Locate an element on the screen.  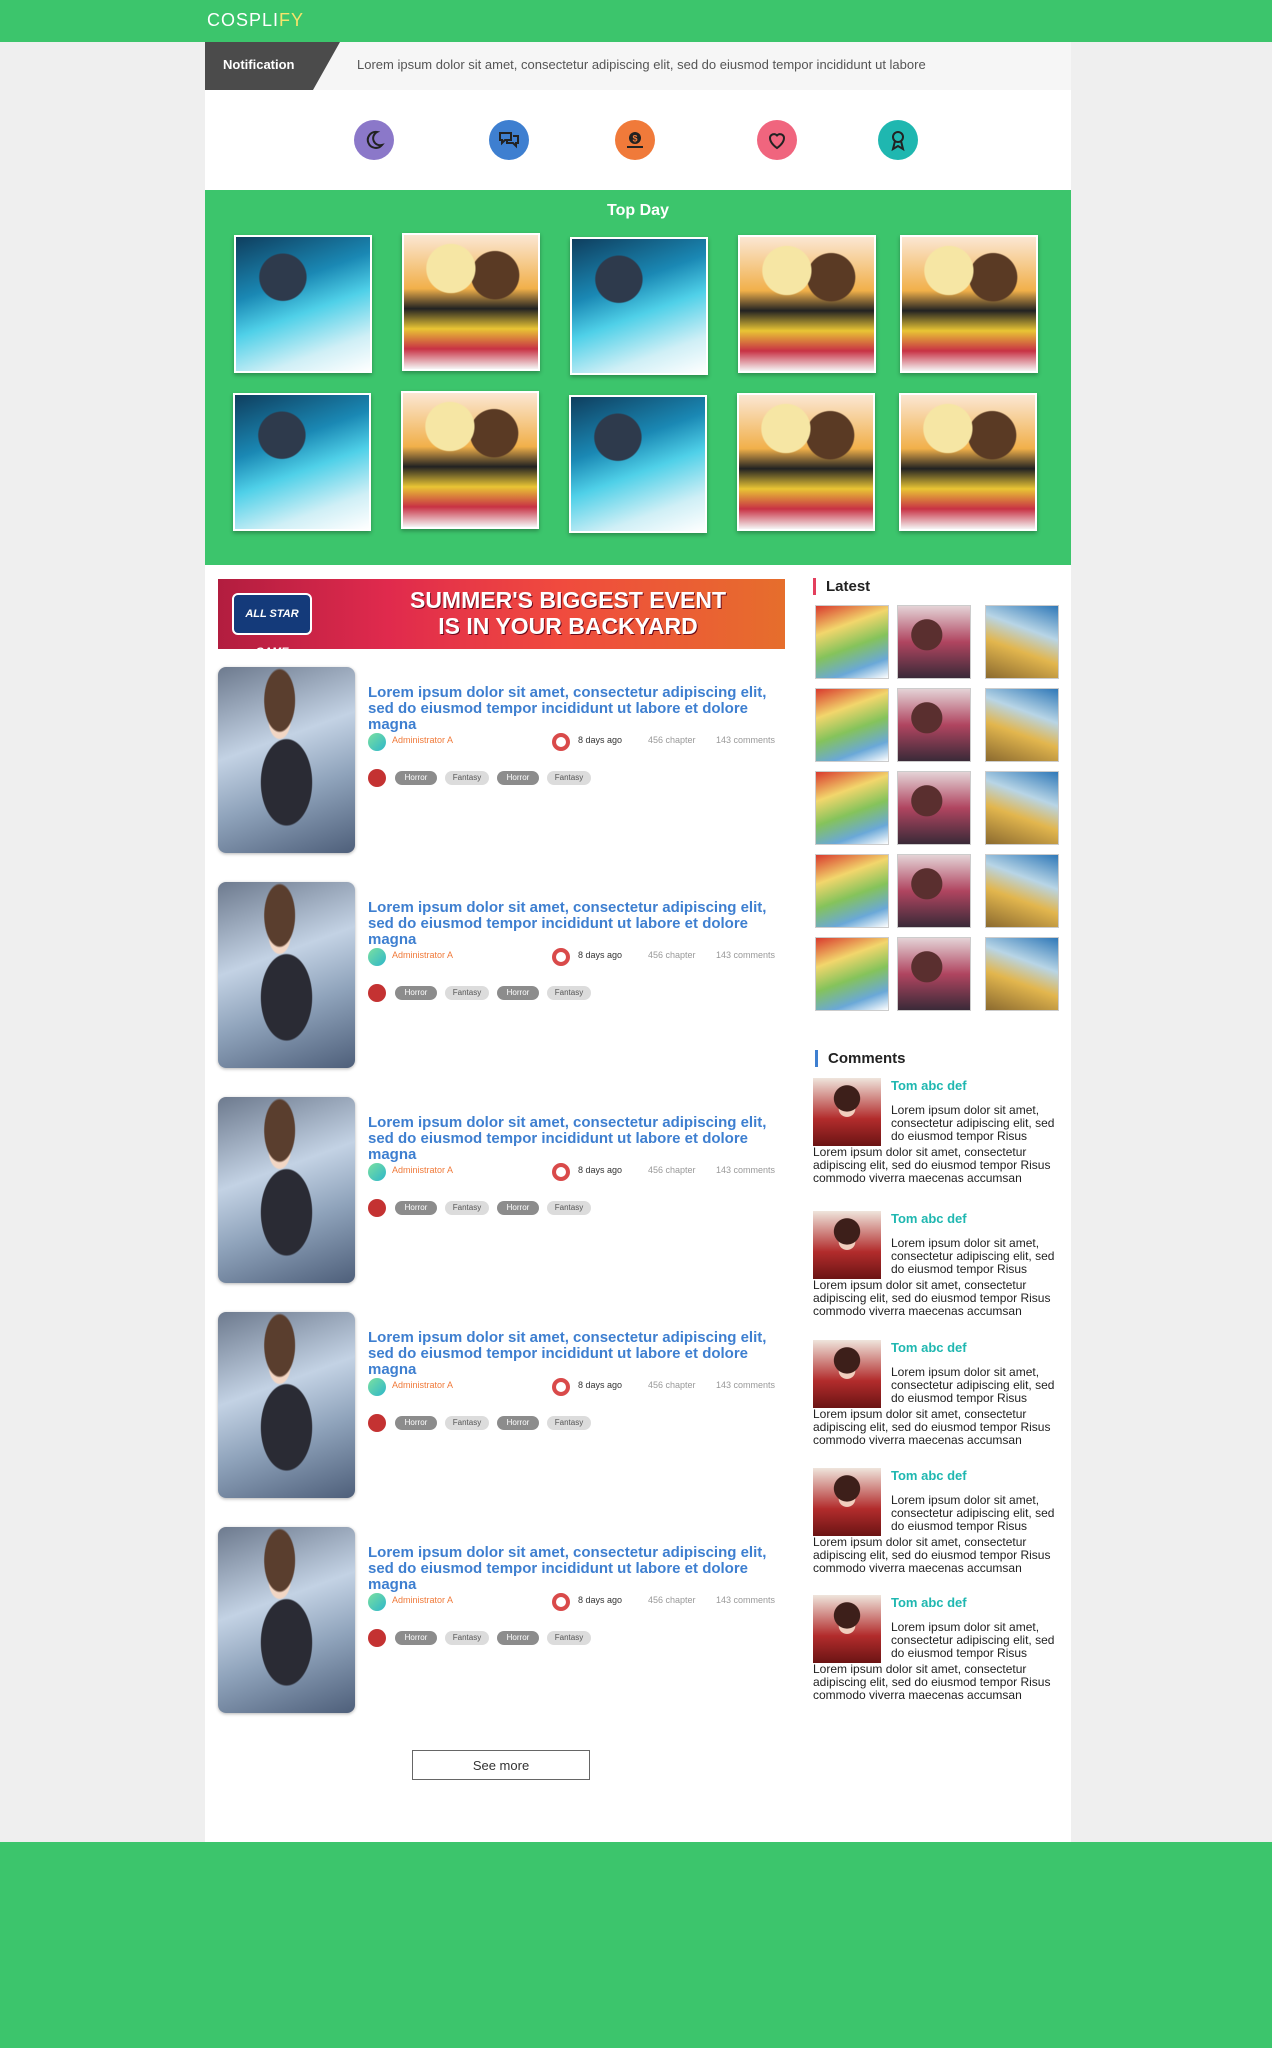
footer is located at coordinates (636, 1945).